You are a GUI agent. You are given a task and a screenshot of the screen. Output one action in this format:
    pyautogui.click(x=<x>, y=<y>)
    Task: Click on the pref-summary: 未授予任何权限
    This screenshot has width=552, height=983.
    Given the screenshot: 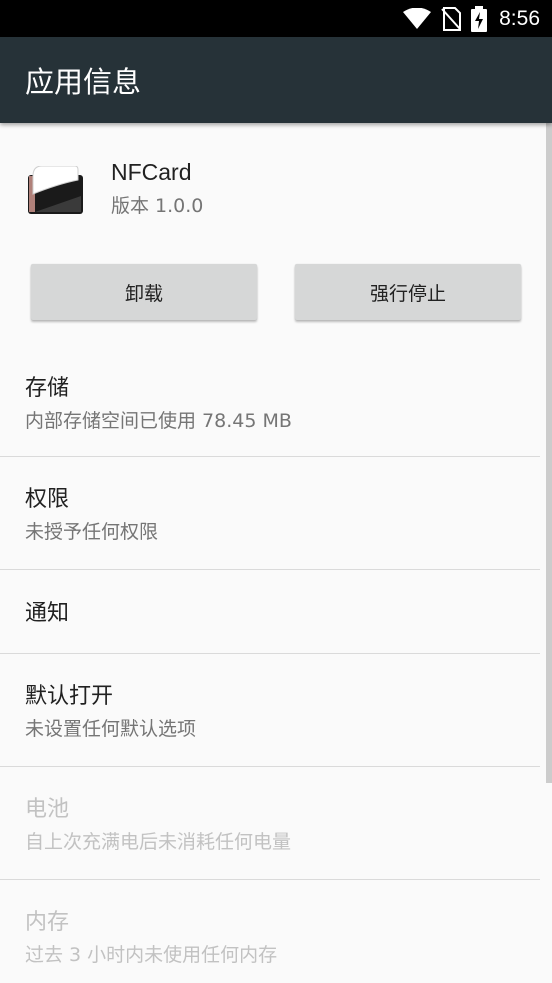 What is the action you would take?
    pyautogui.click(x=92, y=532)
    